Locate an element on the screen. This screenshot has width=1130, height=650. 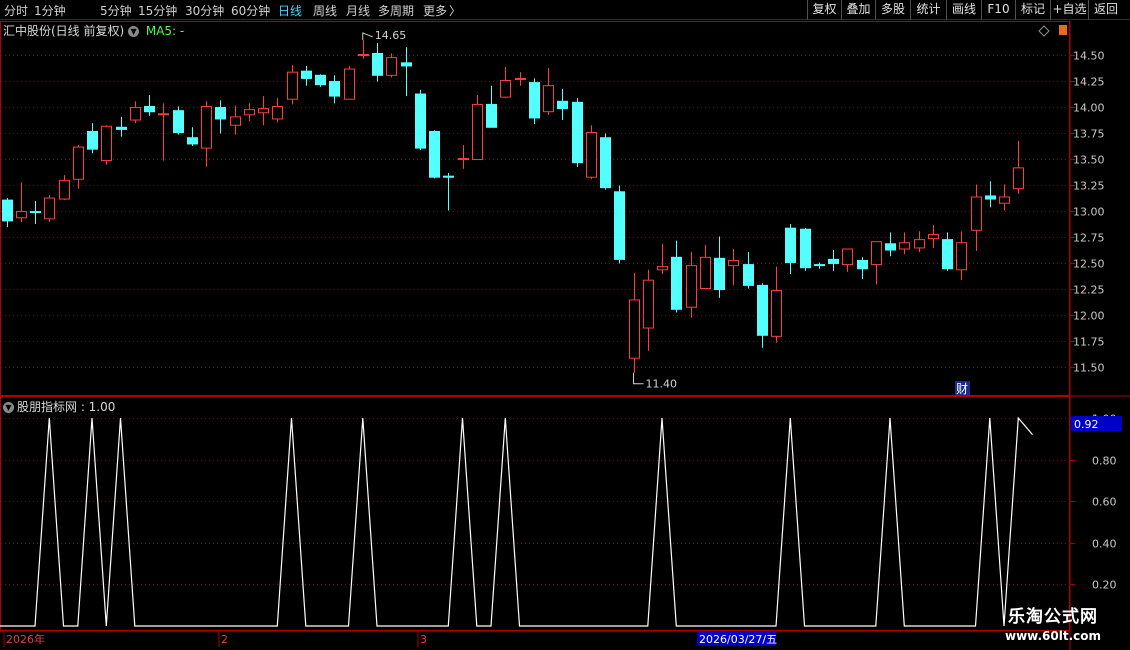
period-tab-5: 60分钟 is located at coordinates (250, 10).